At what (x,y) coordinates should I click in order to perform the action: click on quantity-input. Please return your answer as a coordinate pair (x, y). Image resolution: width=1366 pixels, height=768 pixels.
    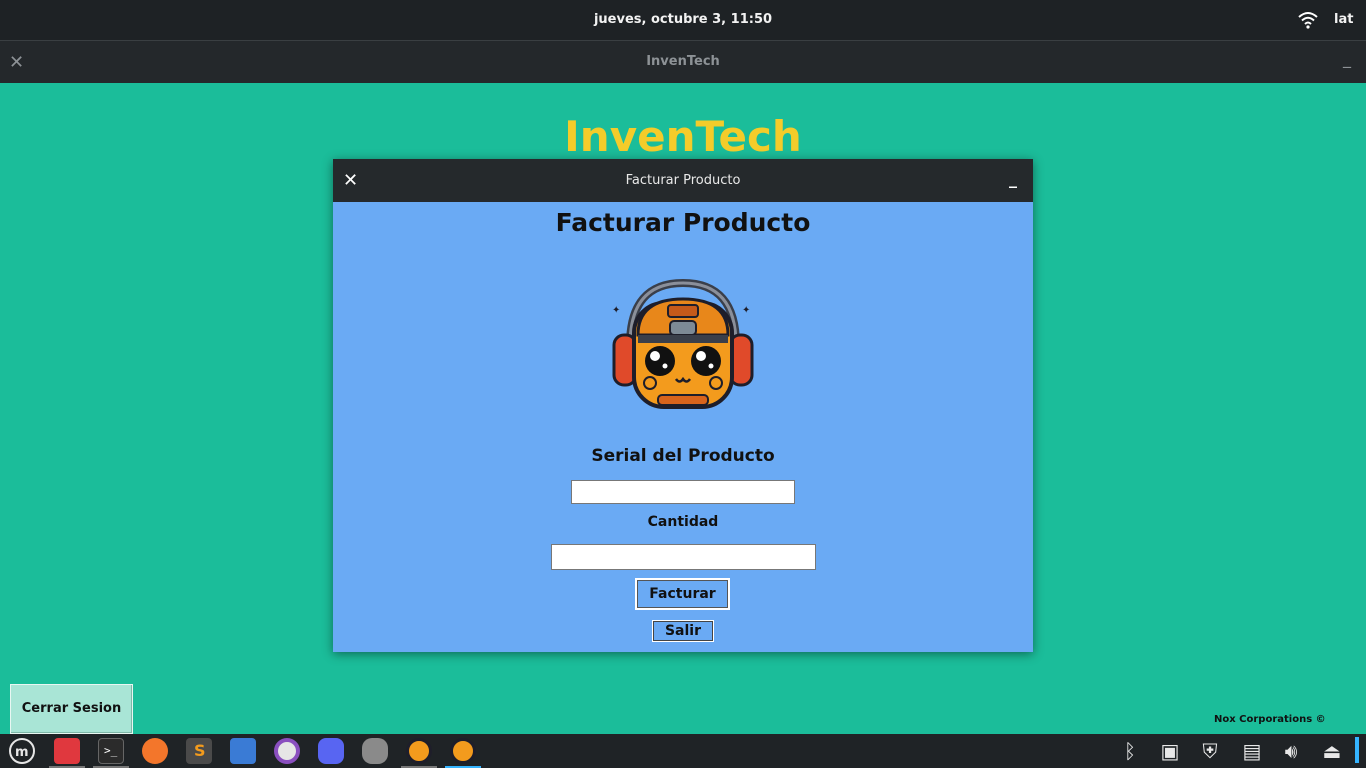
    Looking at the image, I should click on (683, 557).